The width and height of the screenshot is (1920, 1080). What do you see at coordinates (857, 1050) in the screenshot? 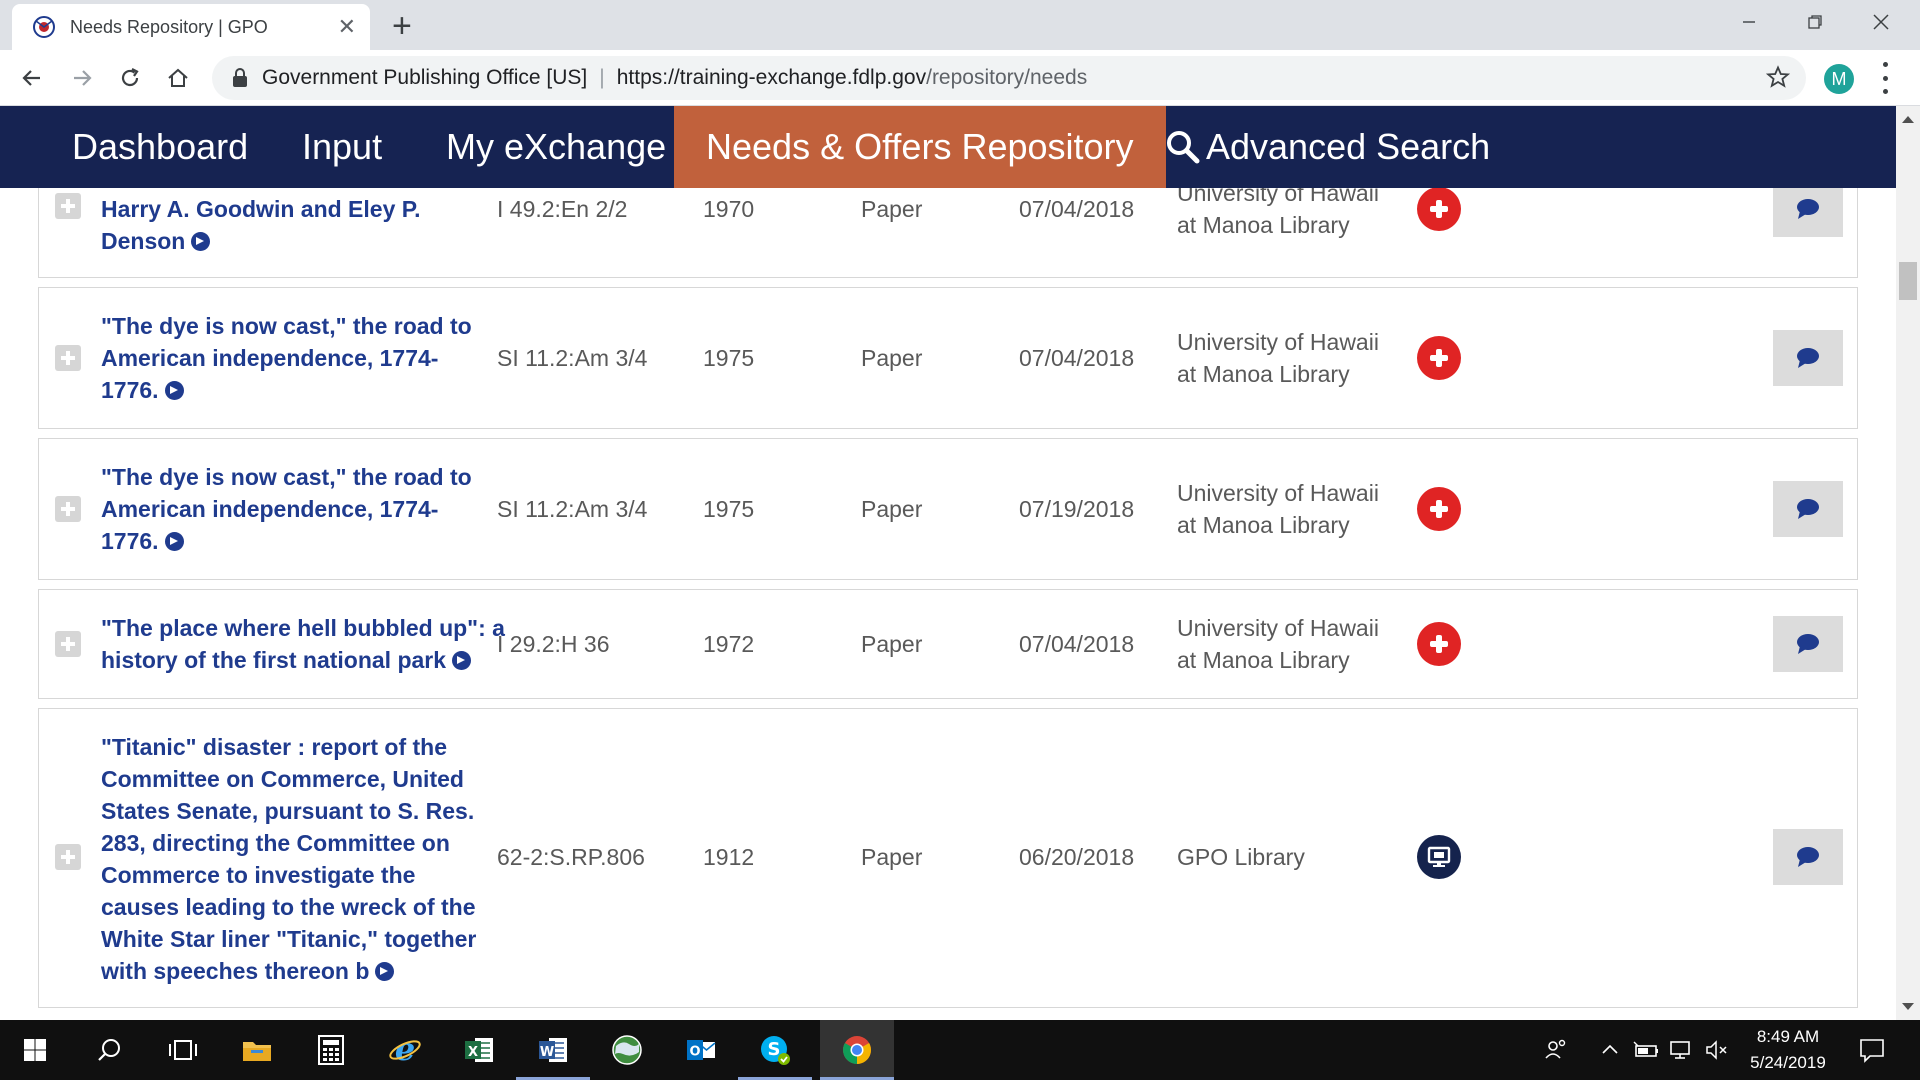
I see `chrome-icon` at bounding box center [857, 1050].